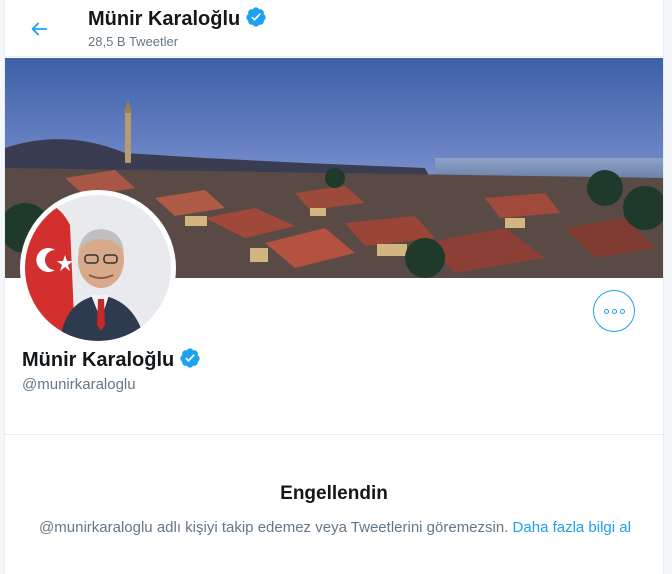 The height and width of the screenshot is (574, 672). Describe the element at coordinates (572, 527) in the screenshot. I see `learn-more-link: Daha fazla bilgi al` at that location.